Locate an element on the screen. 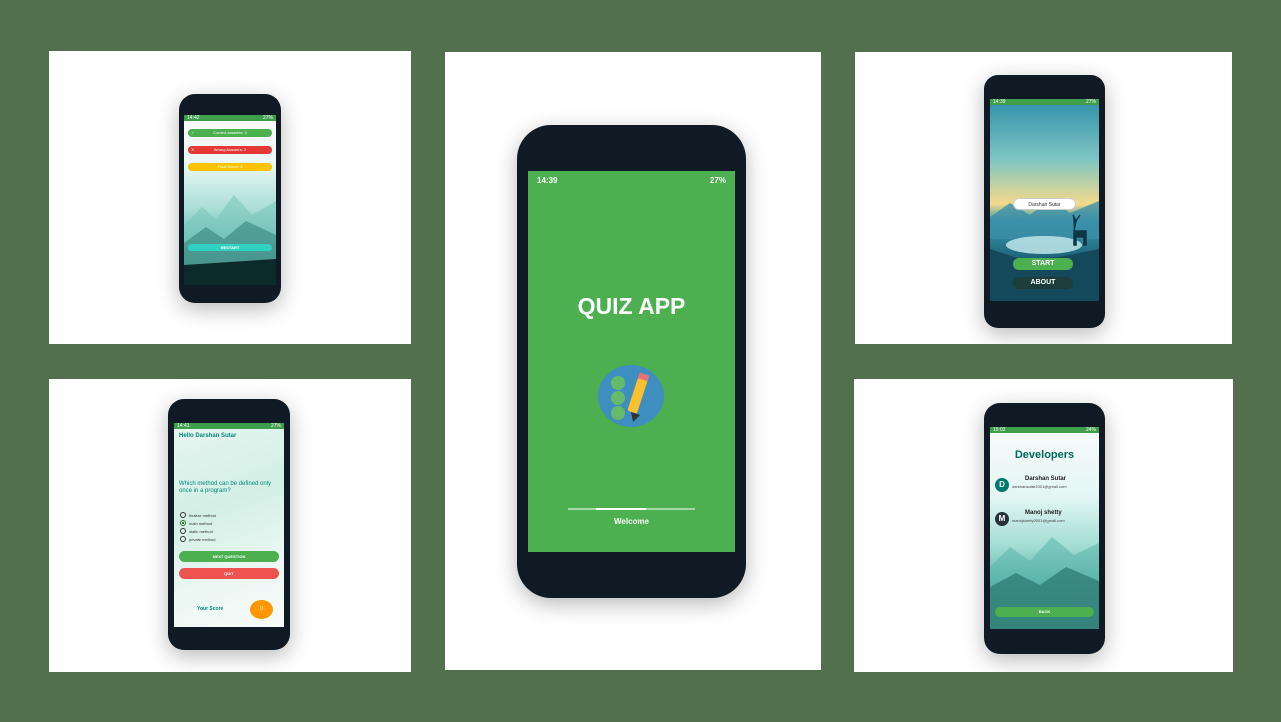 This screenshot has width=1281, height=722. app-logo is located at coordinates (631, 396).